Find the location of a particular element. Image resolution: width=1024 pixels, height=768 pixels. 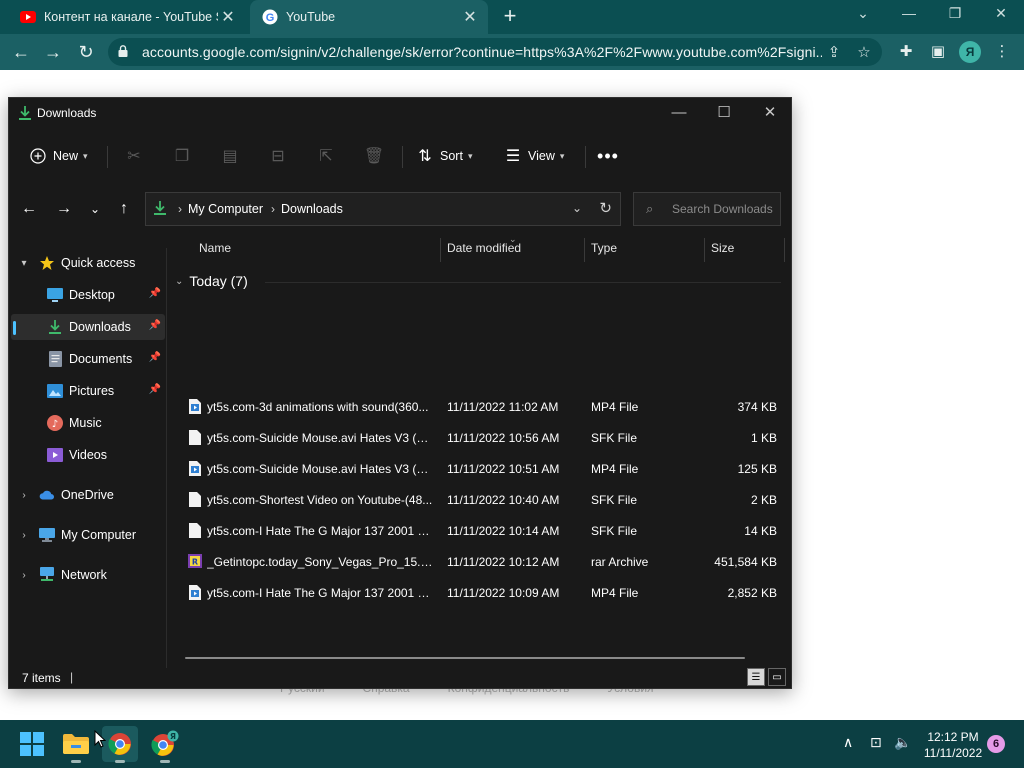

display-icon: ⊡ is located at coordinates (876, 742).